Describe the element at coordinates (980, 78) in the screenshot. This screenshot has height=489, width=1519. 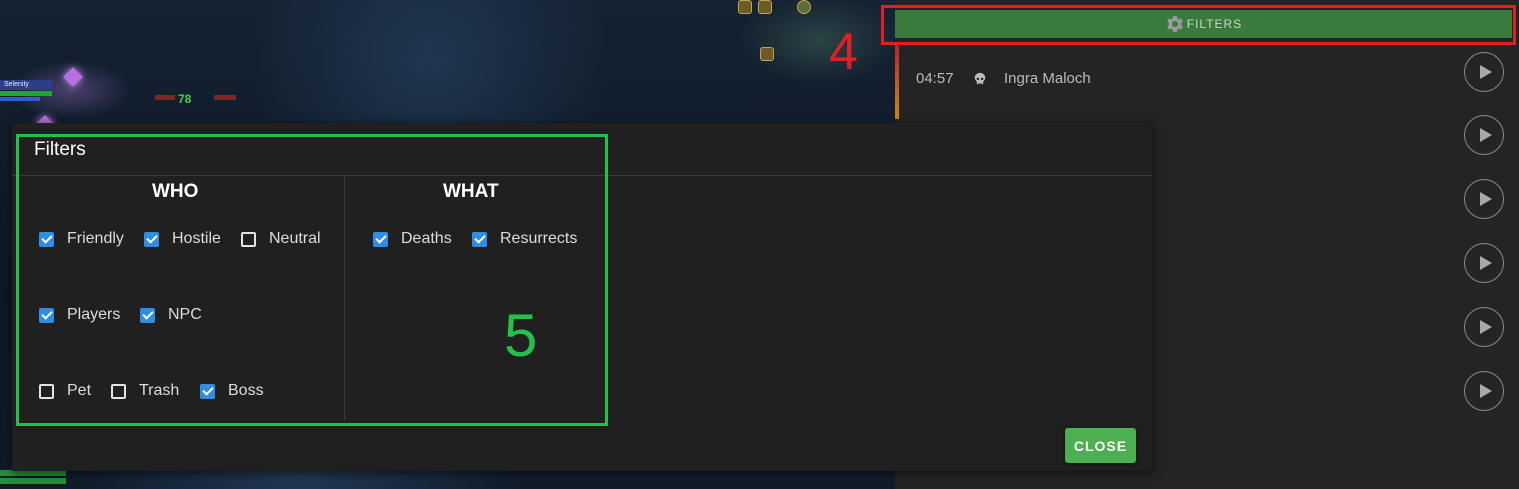
I see `skull-icon` at that location.